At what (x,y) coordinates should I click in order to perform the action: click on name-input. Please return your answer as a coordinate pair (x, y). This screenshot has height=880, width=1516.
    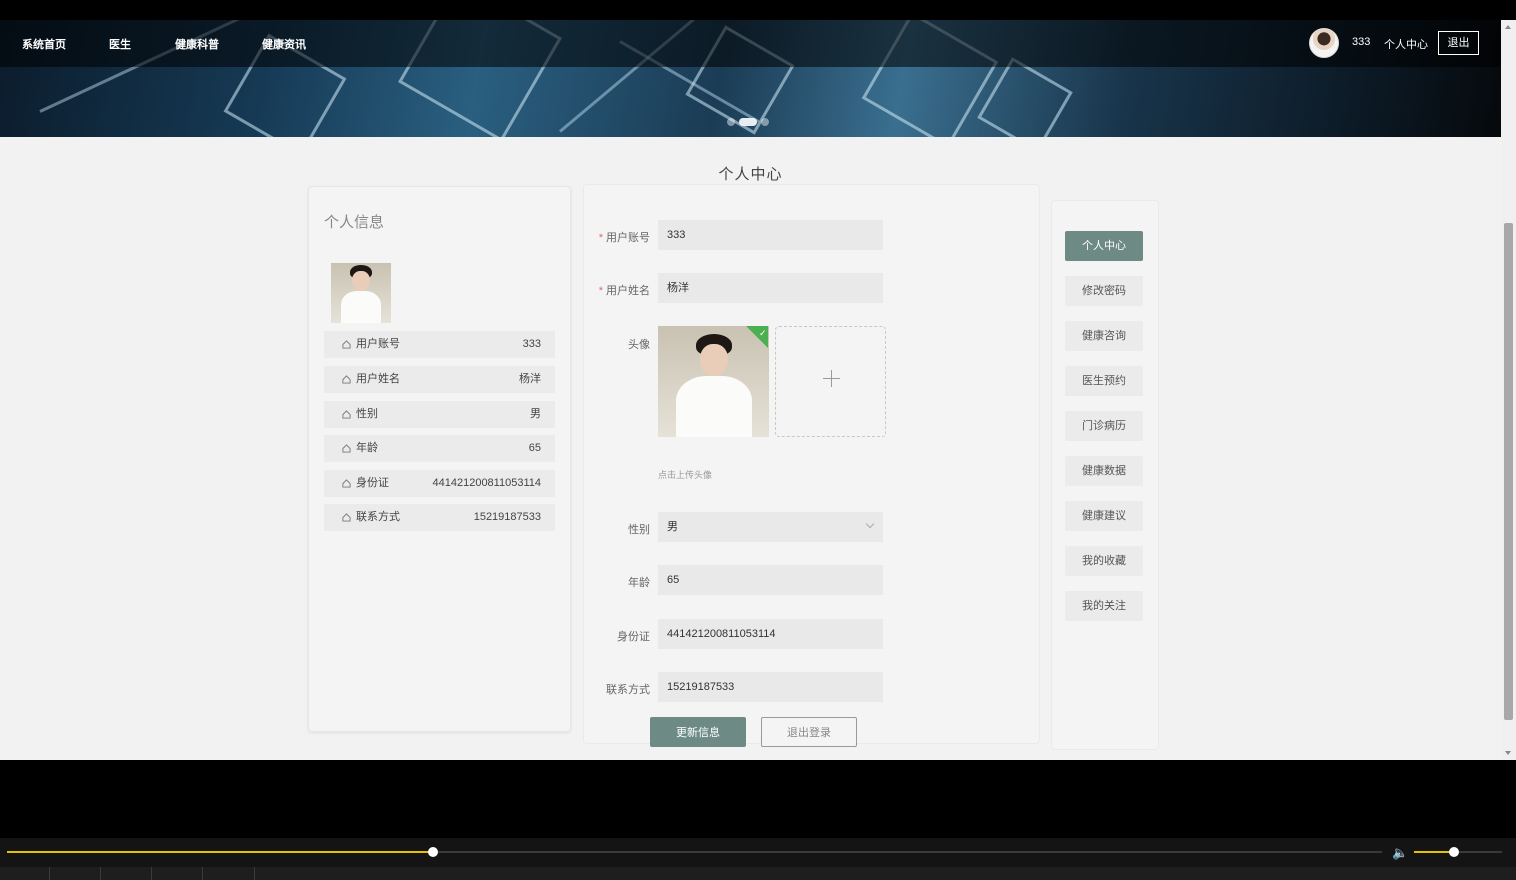
    Looking at the image, I should click on (770, 288).